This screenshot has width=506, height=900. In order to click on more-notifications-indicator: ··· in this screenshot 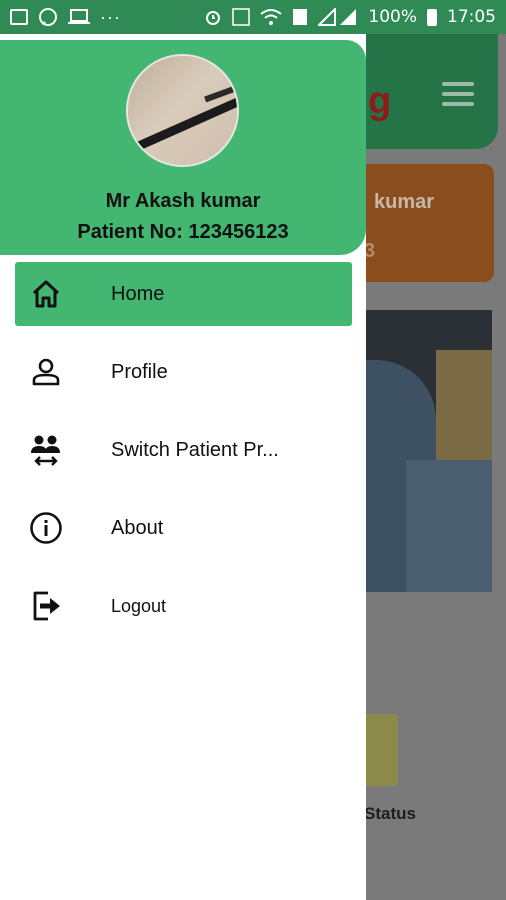, I will do `click(110, 16)`.